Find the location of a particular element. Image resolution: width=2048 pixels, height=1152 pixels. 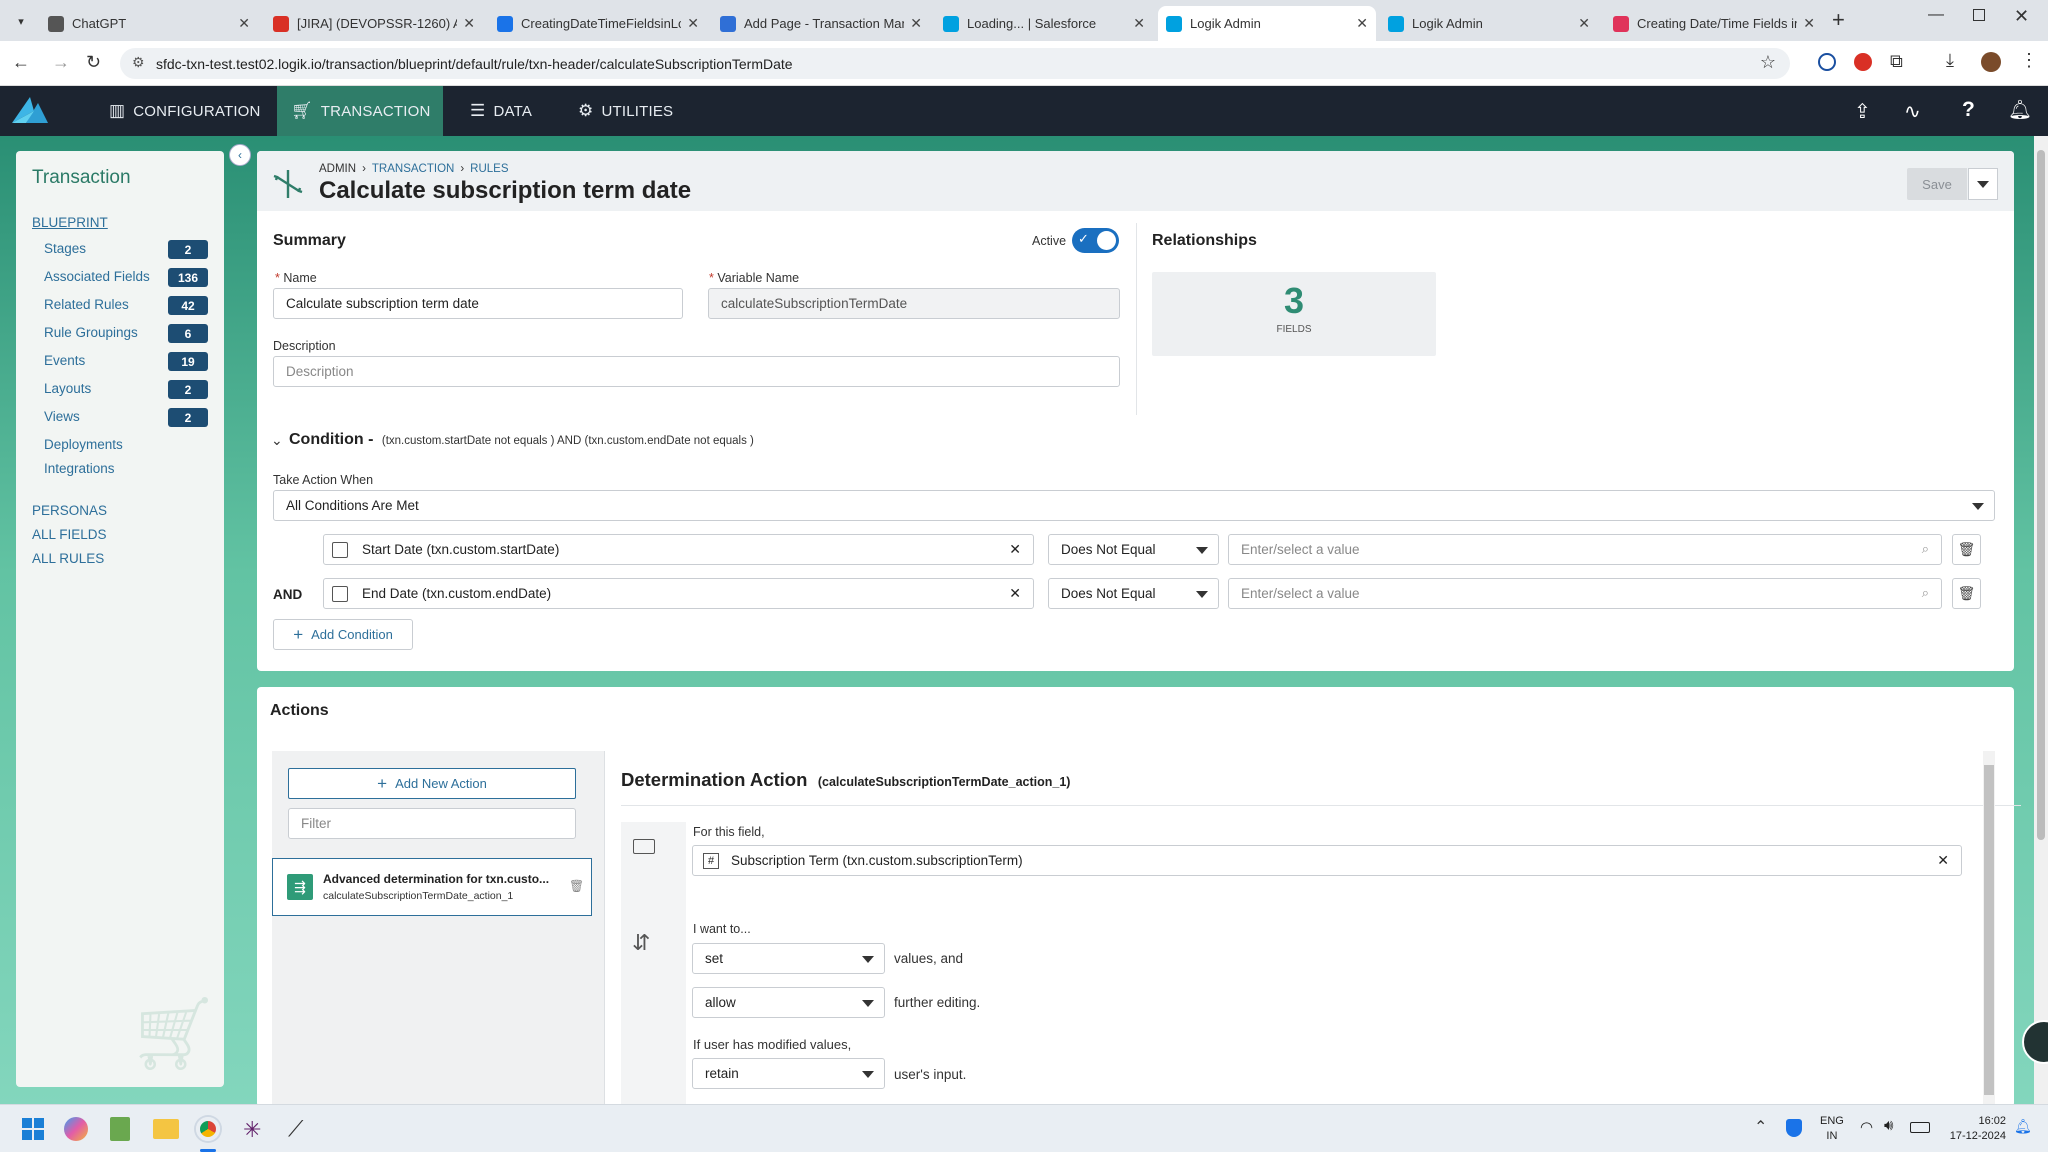

password-manager-icon is located at coordinates (1827, 62).